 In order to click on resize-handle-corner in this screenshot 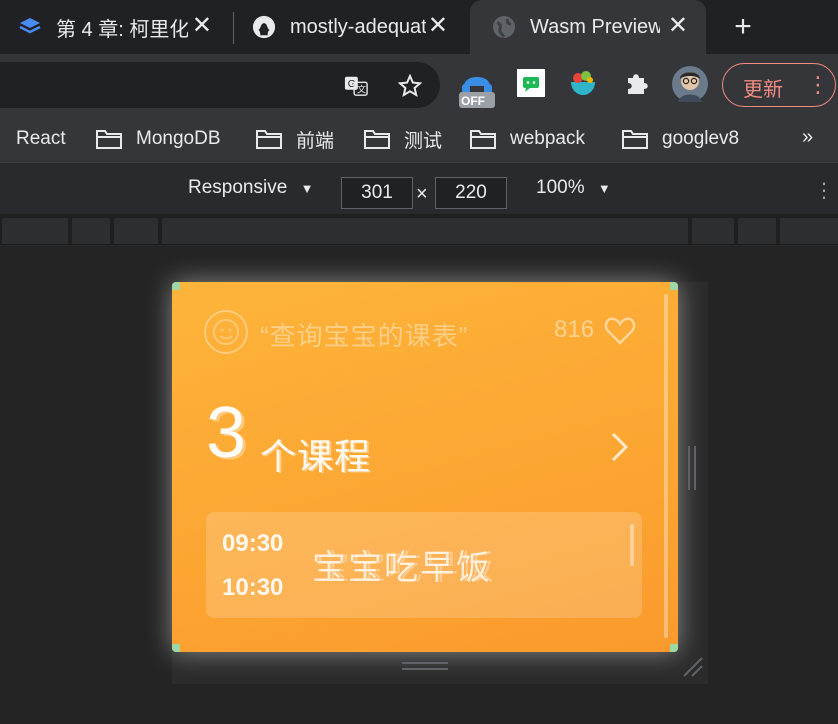, I will do `click(693, 667)`.